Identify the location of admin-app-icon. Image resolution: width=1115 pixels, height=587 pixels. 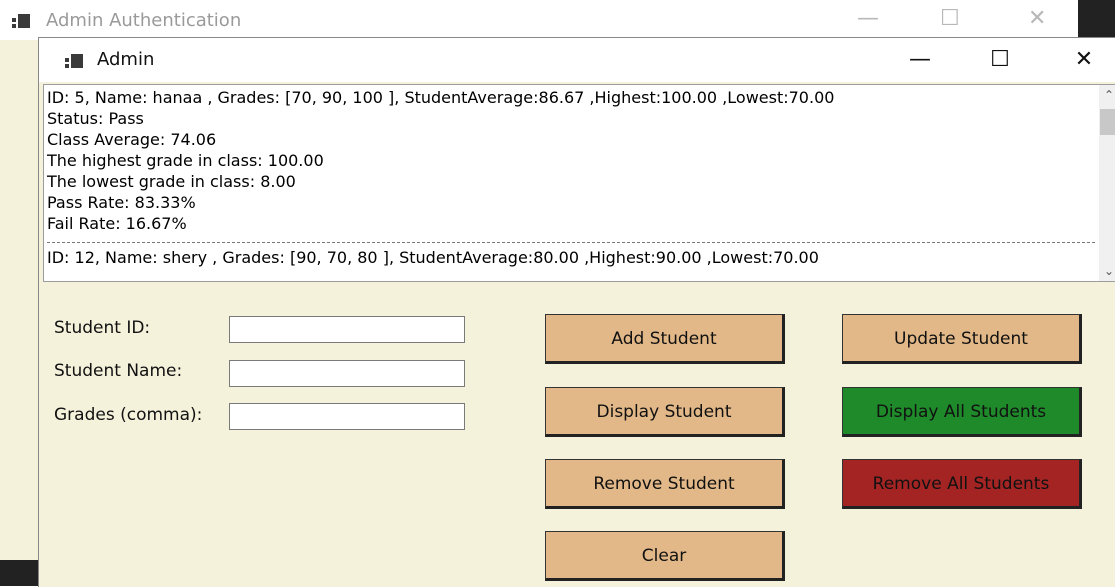
(74, 60).